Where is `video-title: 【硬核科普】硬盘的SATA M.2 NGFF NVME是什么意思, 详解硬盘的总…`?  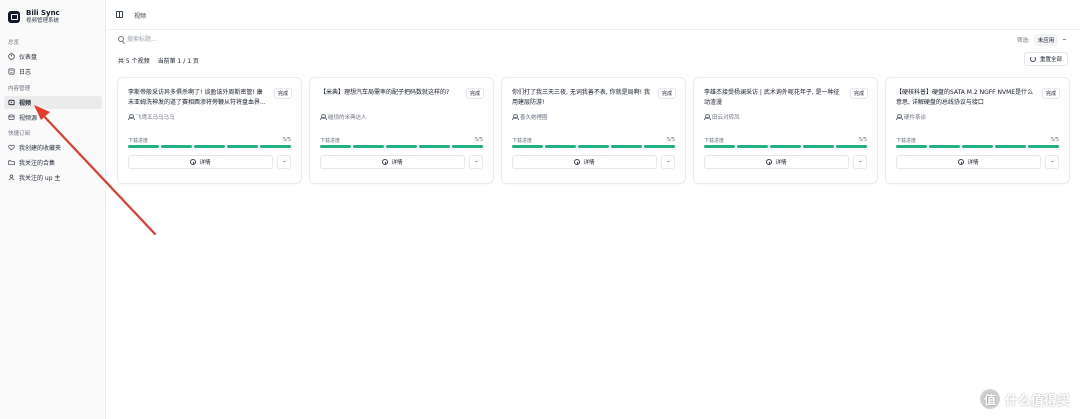 video-title: 【硬核科普】硬盘的SATA M.2 NGFF NVME是什么意思, 详解硬盘的总… is located at coordinates (965, 97).